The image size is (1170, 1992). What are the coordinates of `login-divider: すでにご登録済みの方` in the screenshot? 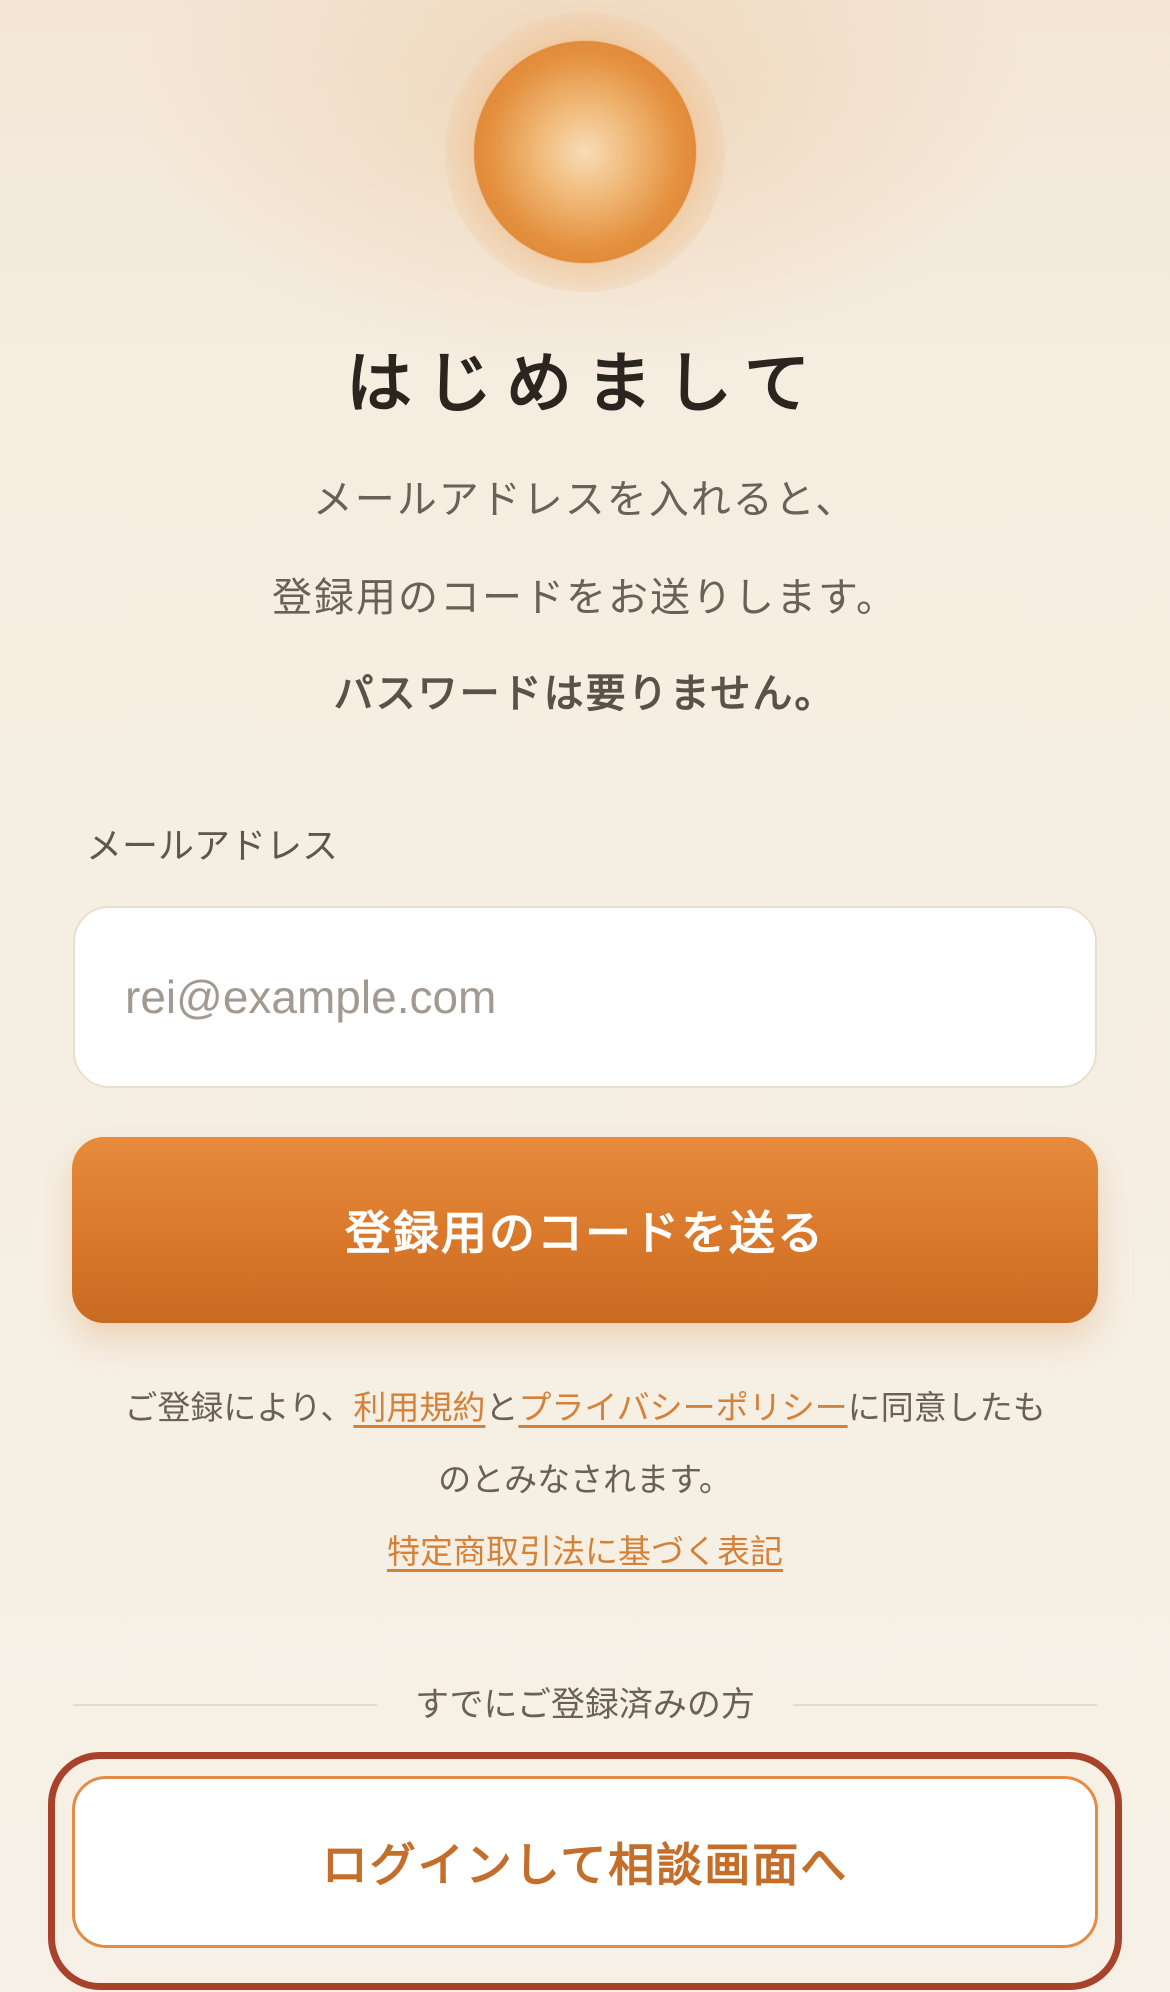 It's located at (585, 1705).